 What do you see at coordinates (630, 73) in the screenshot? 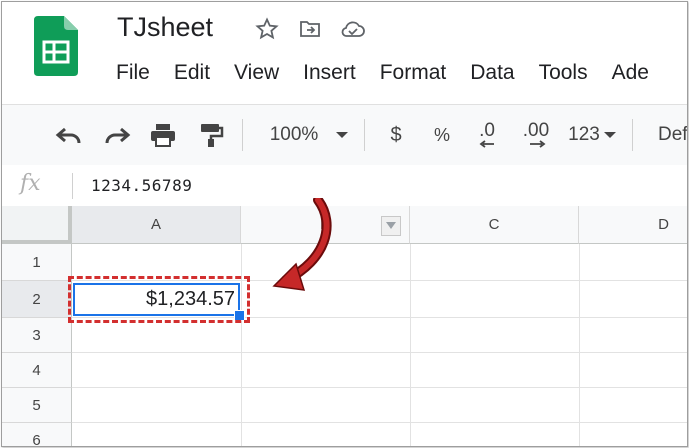
I see `menu-addons: Ade` at bounding box center [630, 73].